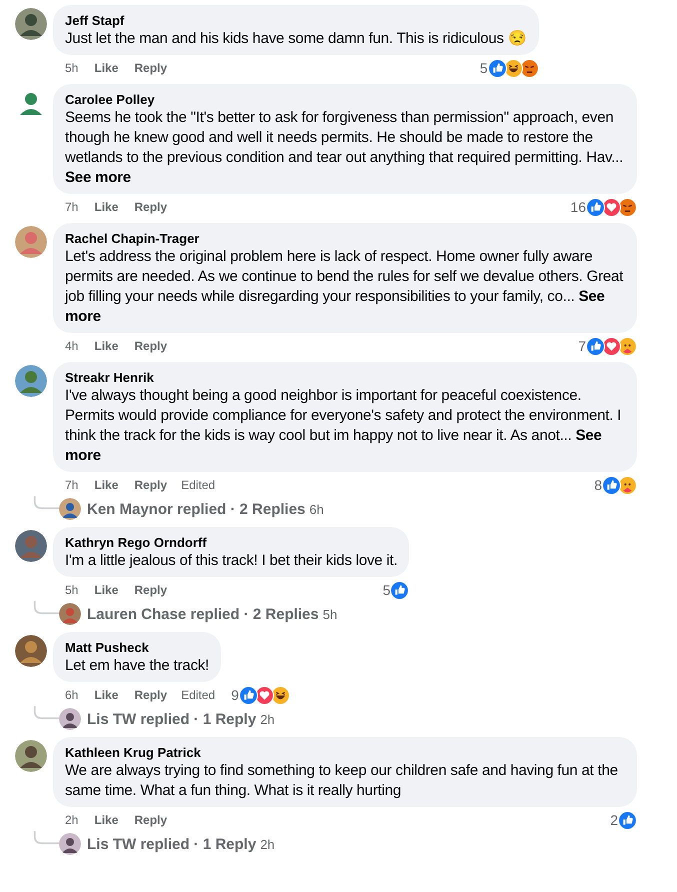 The height and width of the screenshot is (892, 677). Describe the element at coordinates (71, 820) in the screenshot. I see `comment-time: 2h` at that location.